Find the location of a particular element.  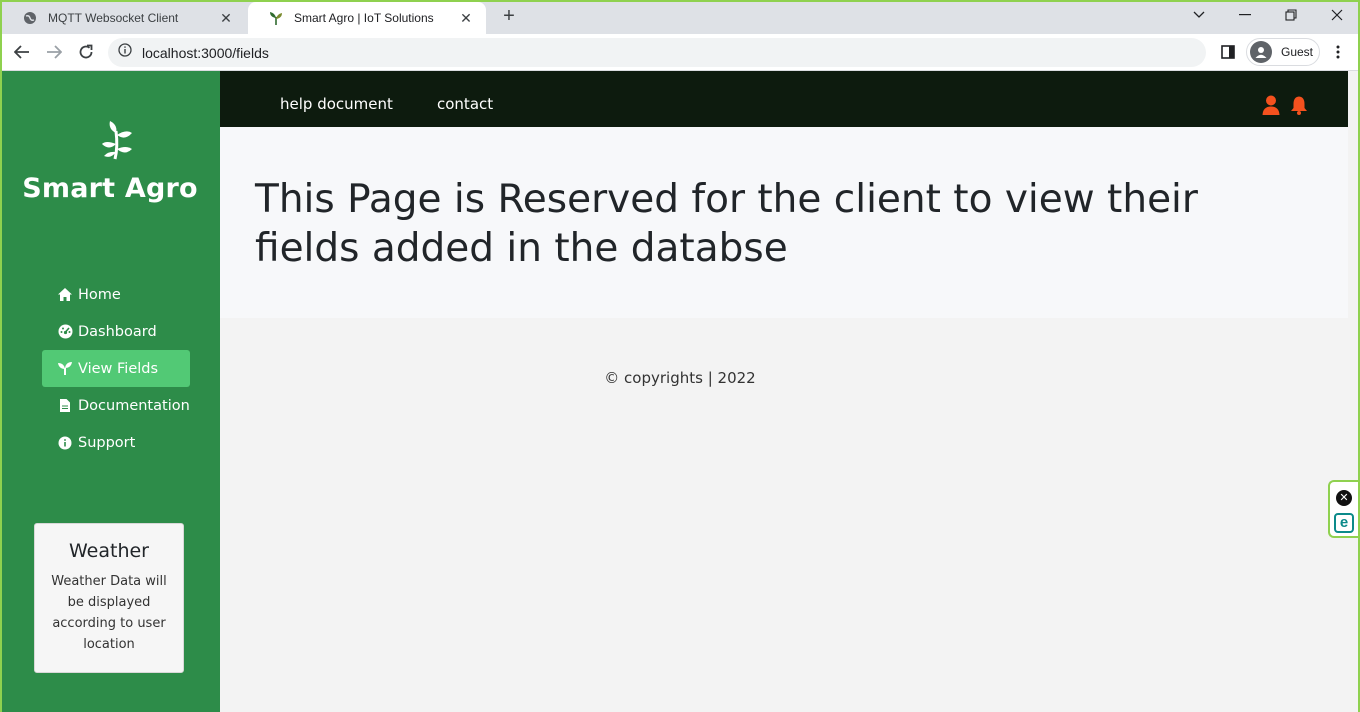

reload-icon is located at coordinates (86, 52).